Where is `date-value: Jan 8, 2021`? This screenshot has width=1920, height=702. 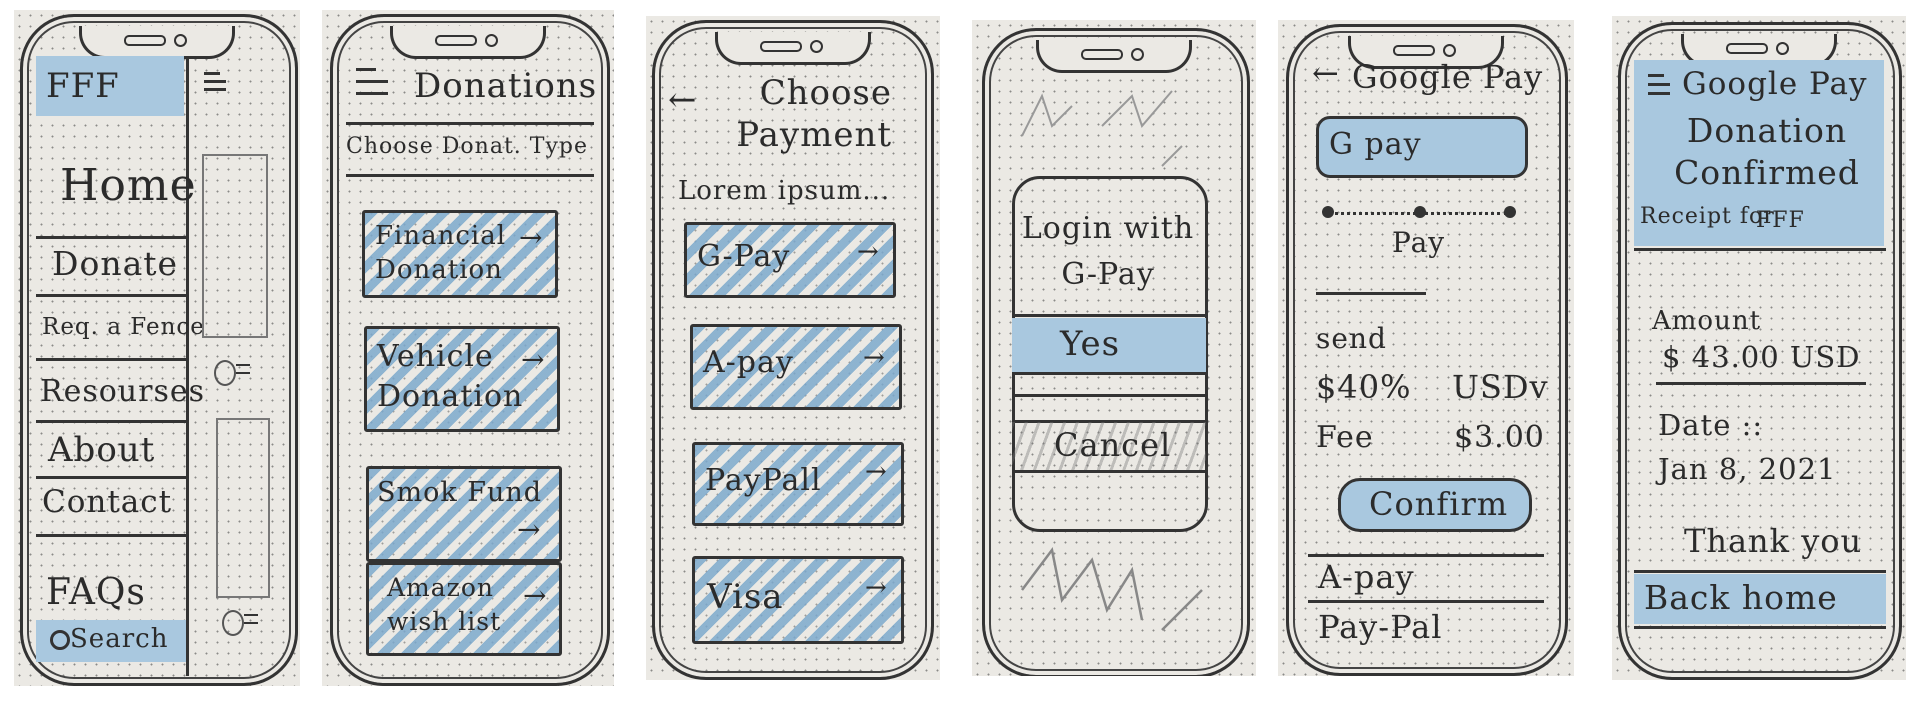 date-value: Jan 8, 2021 is located at coordinates (1747, 469).